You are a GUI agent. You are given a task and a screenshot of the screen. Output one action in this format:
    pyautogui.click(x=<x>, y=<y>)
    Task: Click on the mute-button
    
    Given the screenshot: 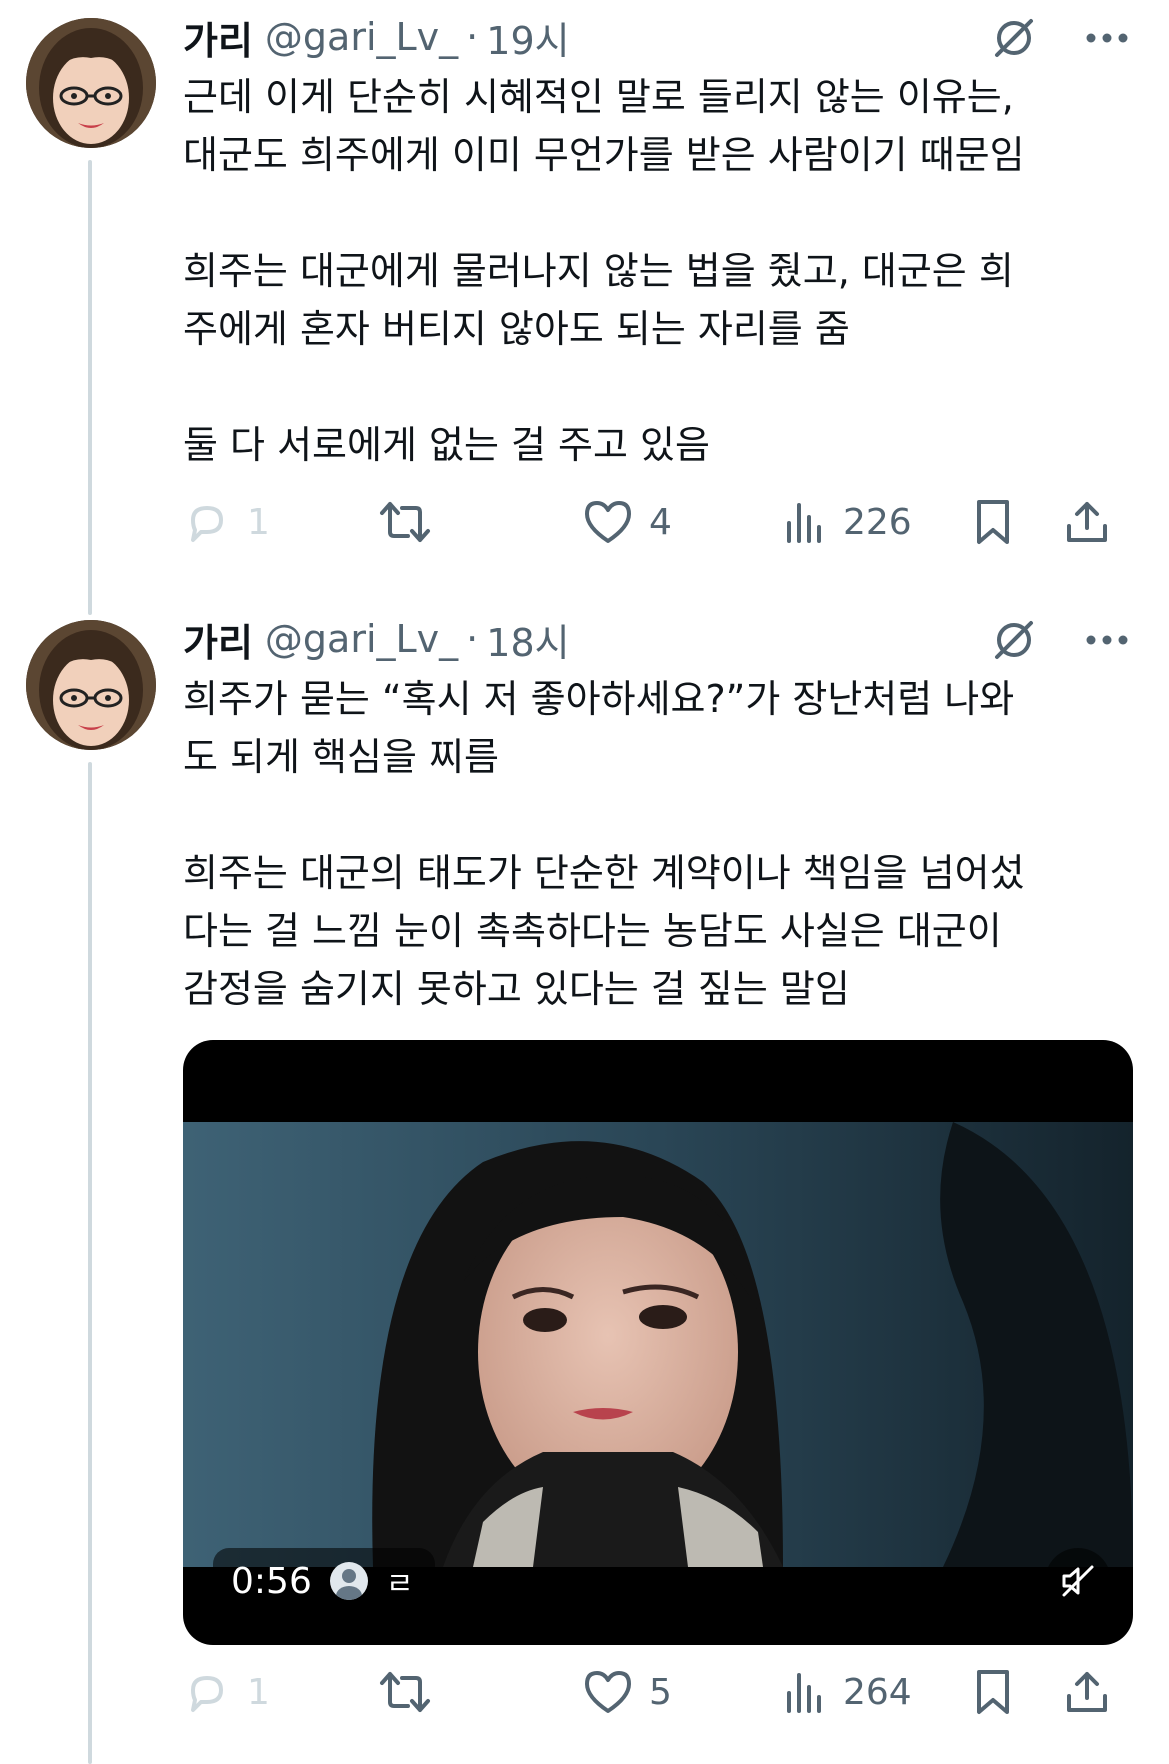 What is the action you would take?
    pyautogui.click(x=1078, y=1581)
    